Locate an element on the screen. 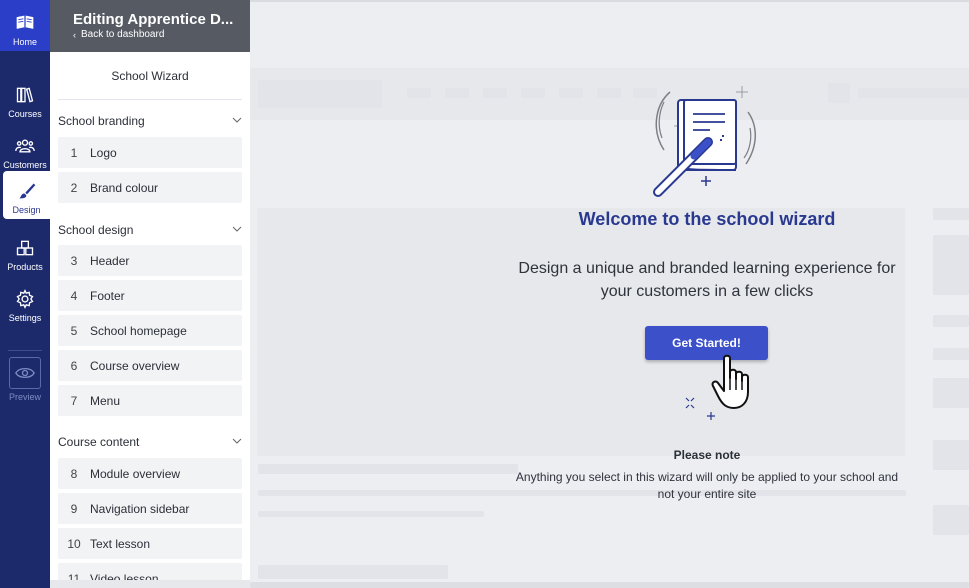  step-number: 9 is located at coordinates (74, 508).